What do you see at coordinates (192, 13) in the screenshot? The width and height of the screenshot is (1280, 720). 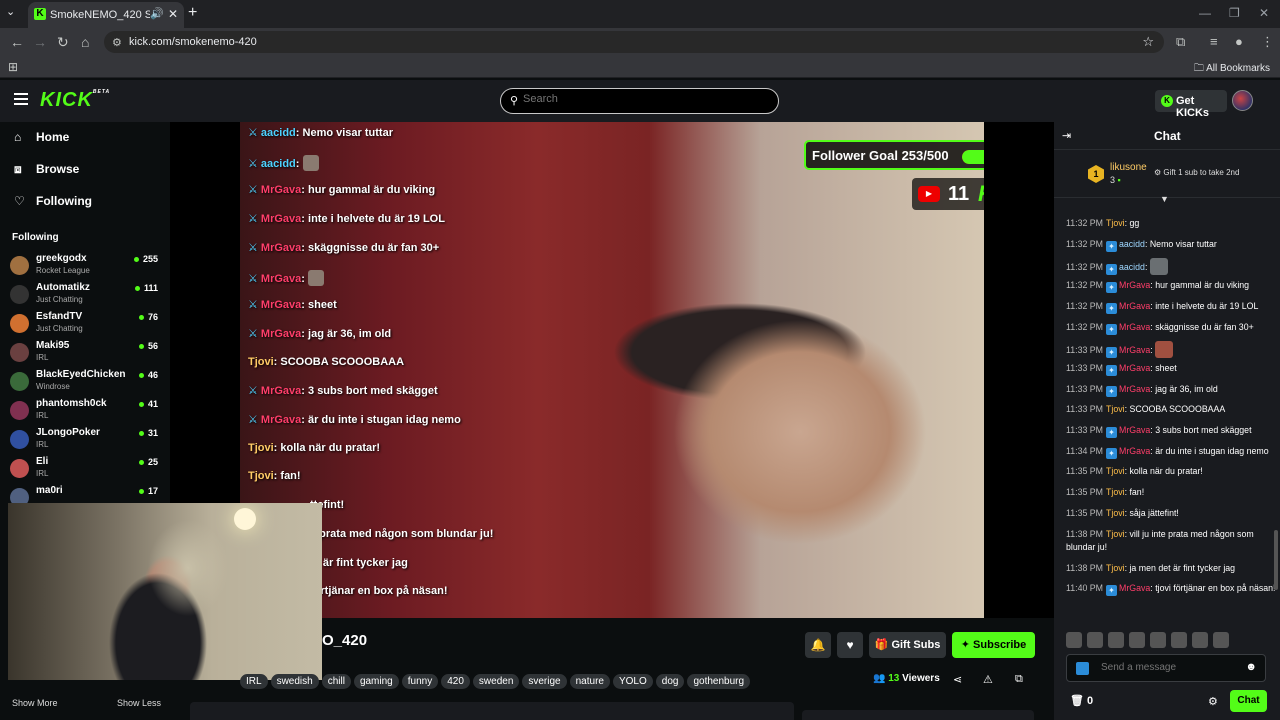 I see `new-tab-button: +` at bounding box center [192, 13].